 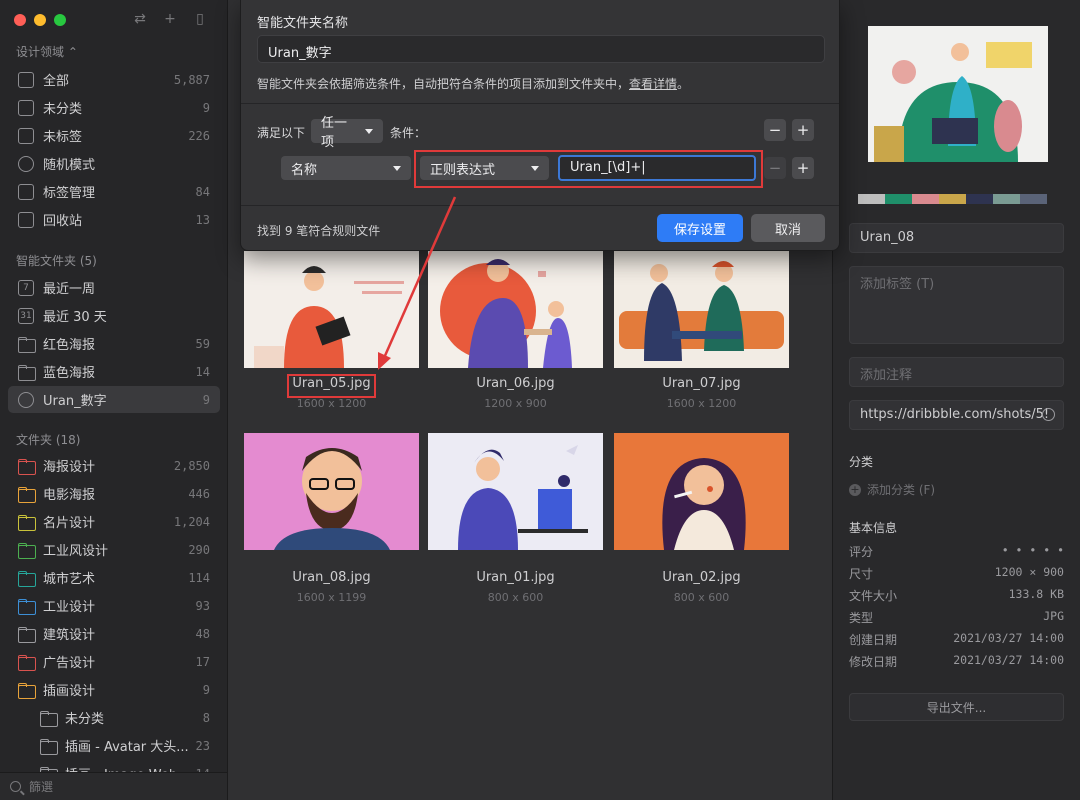 What do you see at coordinates (700, 228) in the screenshot?
I see `save-button: 保存设置` at bounding box center [700, 228].